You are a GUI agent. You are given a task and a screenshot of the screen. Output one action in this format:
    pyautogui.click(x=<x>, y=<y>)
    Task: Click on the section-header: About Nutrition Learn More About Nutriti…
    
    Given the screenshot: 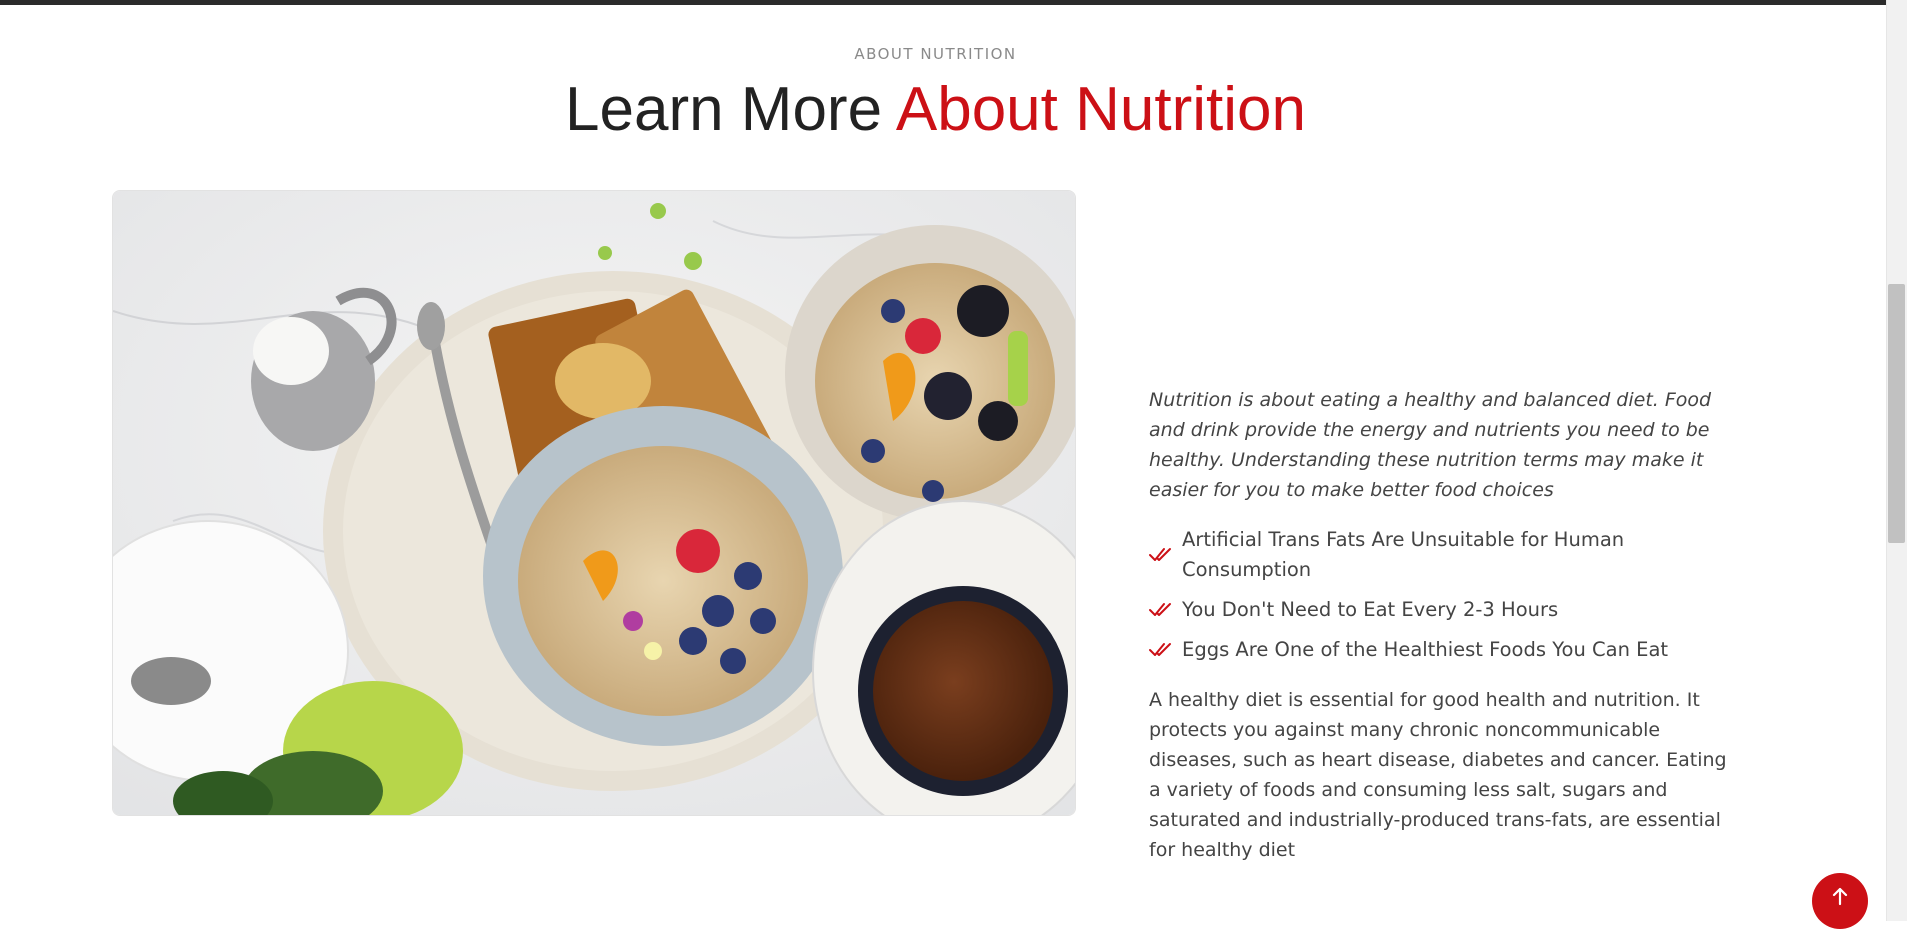 What is the action you would take?
    pyautogui.click(x=935, y=95)
    